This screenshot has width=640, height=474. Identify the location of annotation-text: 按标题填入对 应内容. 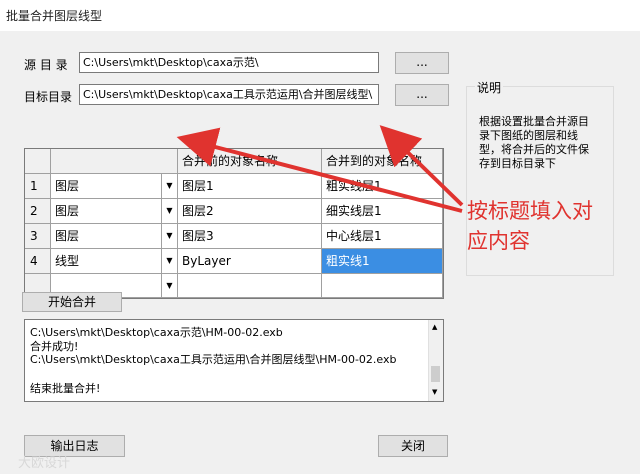
(530, 226).